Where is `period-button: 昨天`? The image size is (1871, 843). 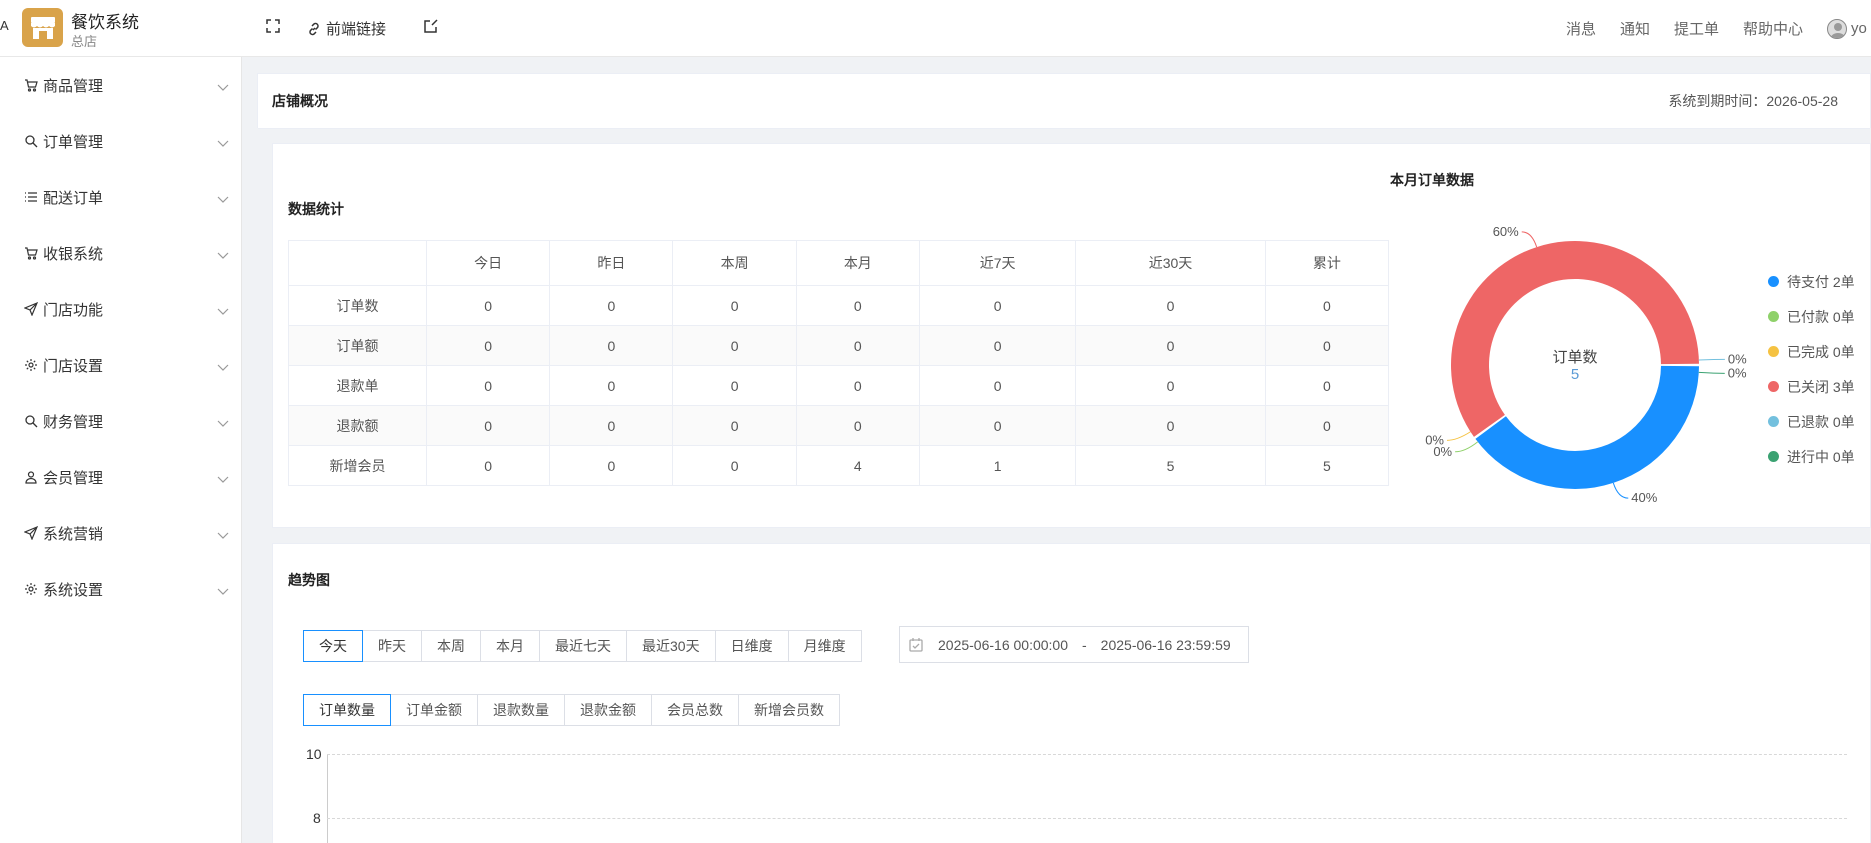
period-button: 昨天 is located at coordinates (392, 646).